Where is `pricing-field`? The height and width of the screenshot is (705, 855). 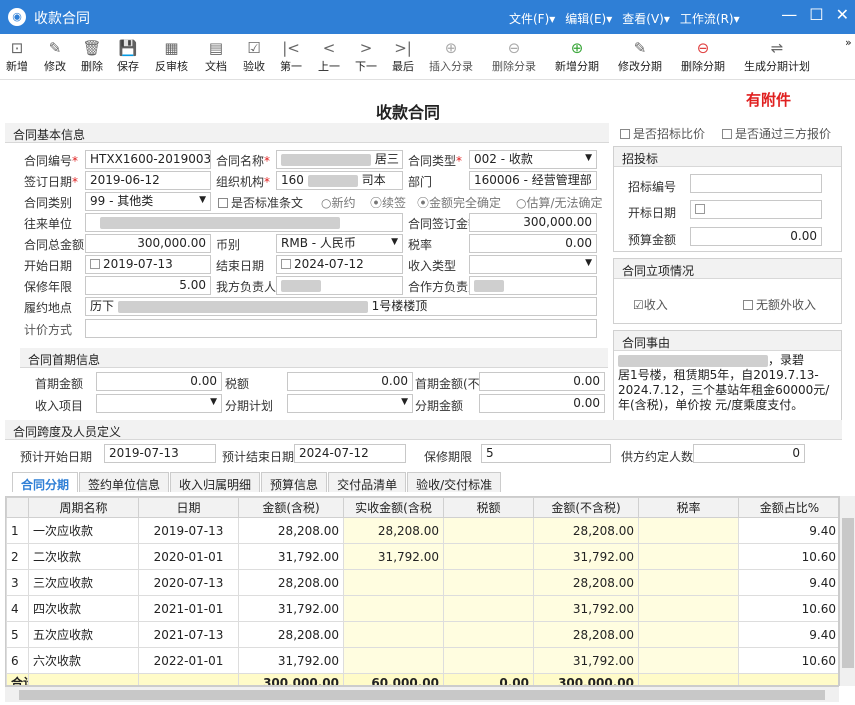 pricing-field is located at coordinates (341, 328).